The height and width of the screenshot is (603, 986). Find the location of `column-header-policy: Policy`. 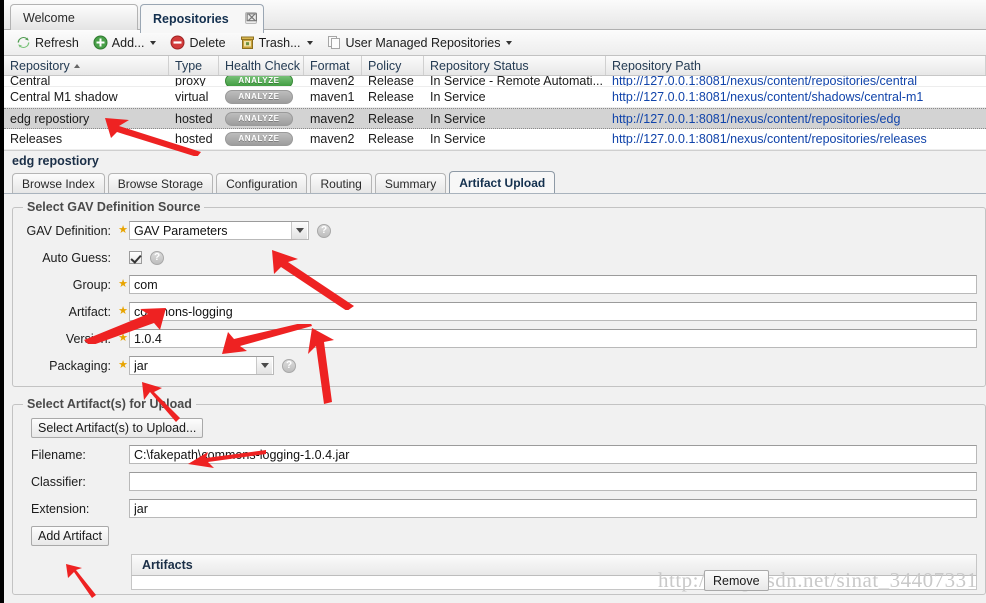

column-header-policy: Policy is located at coordinates (393, 65).